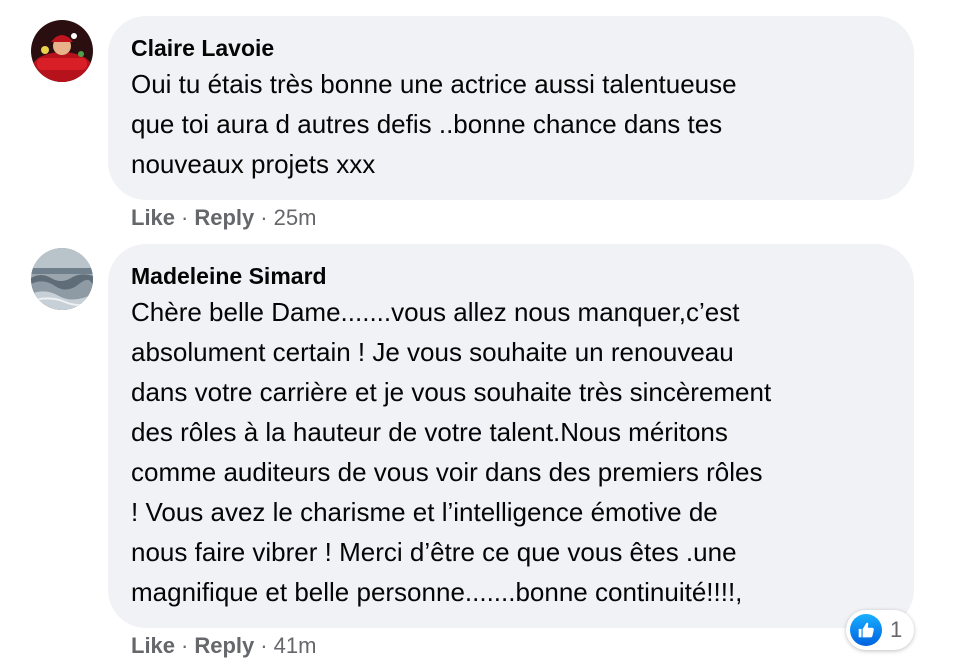 This screenshot has width=980, height=659. I want to click on comment-author: Madeleine Simard, so click(510, 276).